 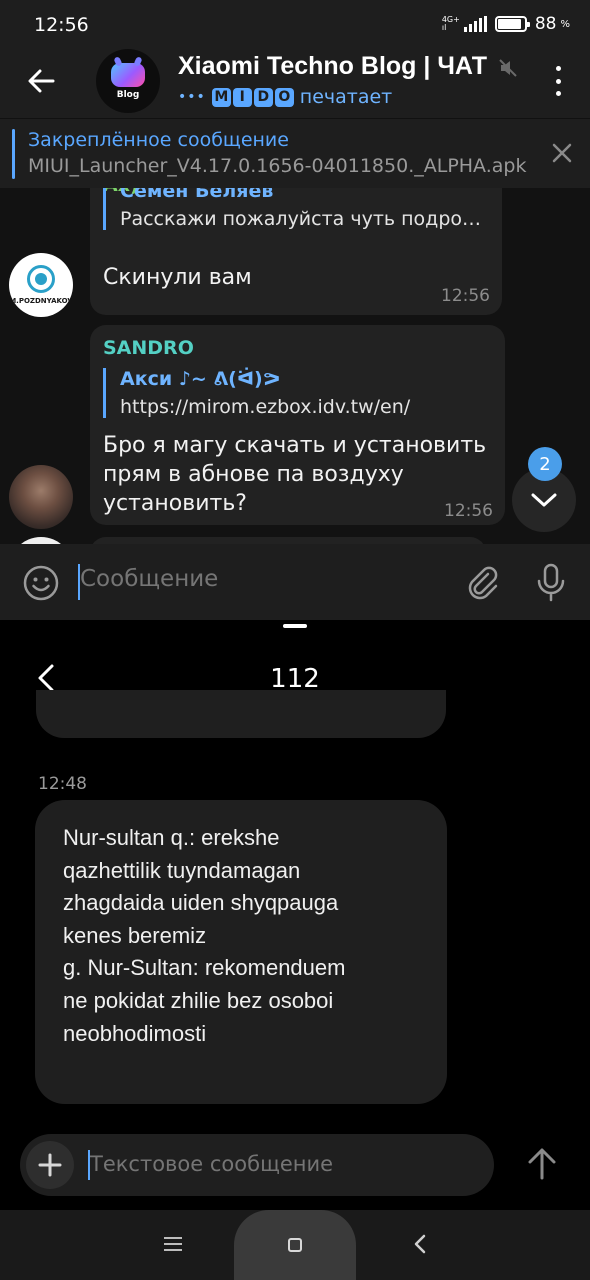 I want to click on arrow-left-icon, so click(x=41, y=81).